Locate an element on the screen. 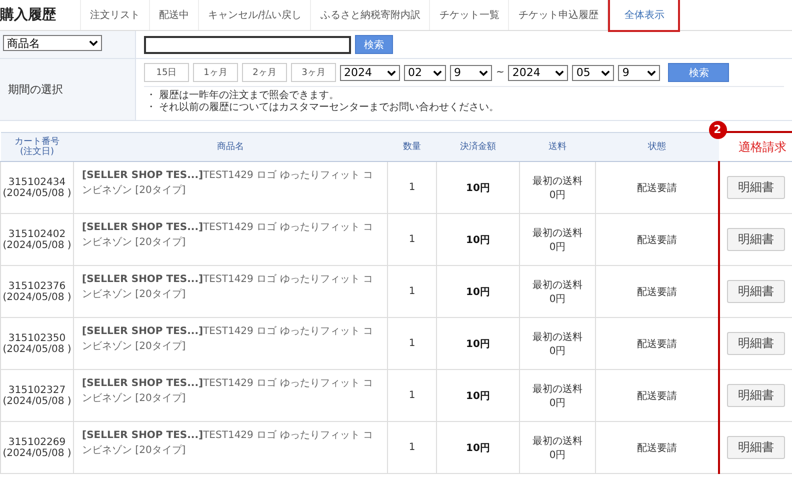 This screenshot has width=792, height=483. column-header: 数量 is located at coordinates (412, 147).